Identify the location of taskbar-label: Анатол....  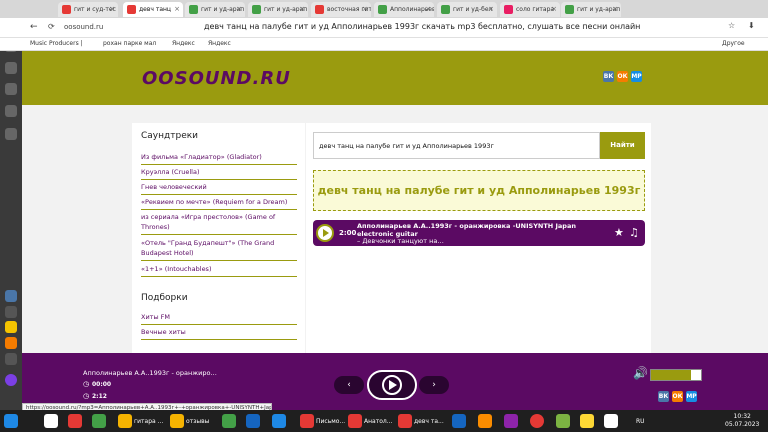
(378, 421).